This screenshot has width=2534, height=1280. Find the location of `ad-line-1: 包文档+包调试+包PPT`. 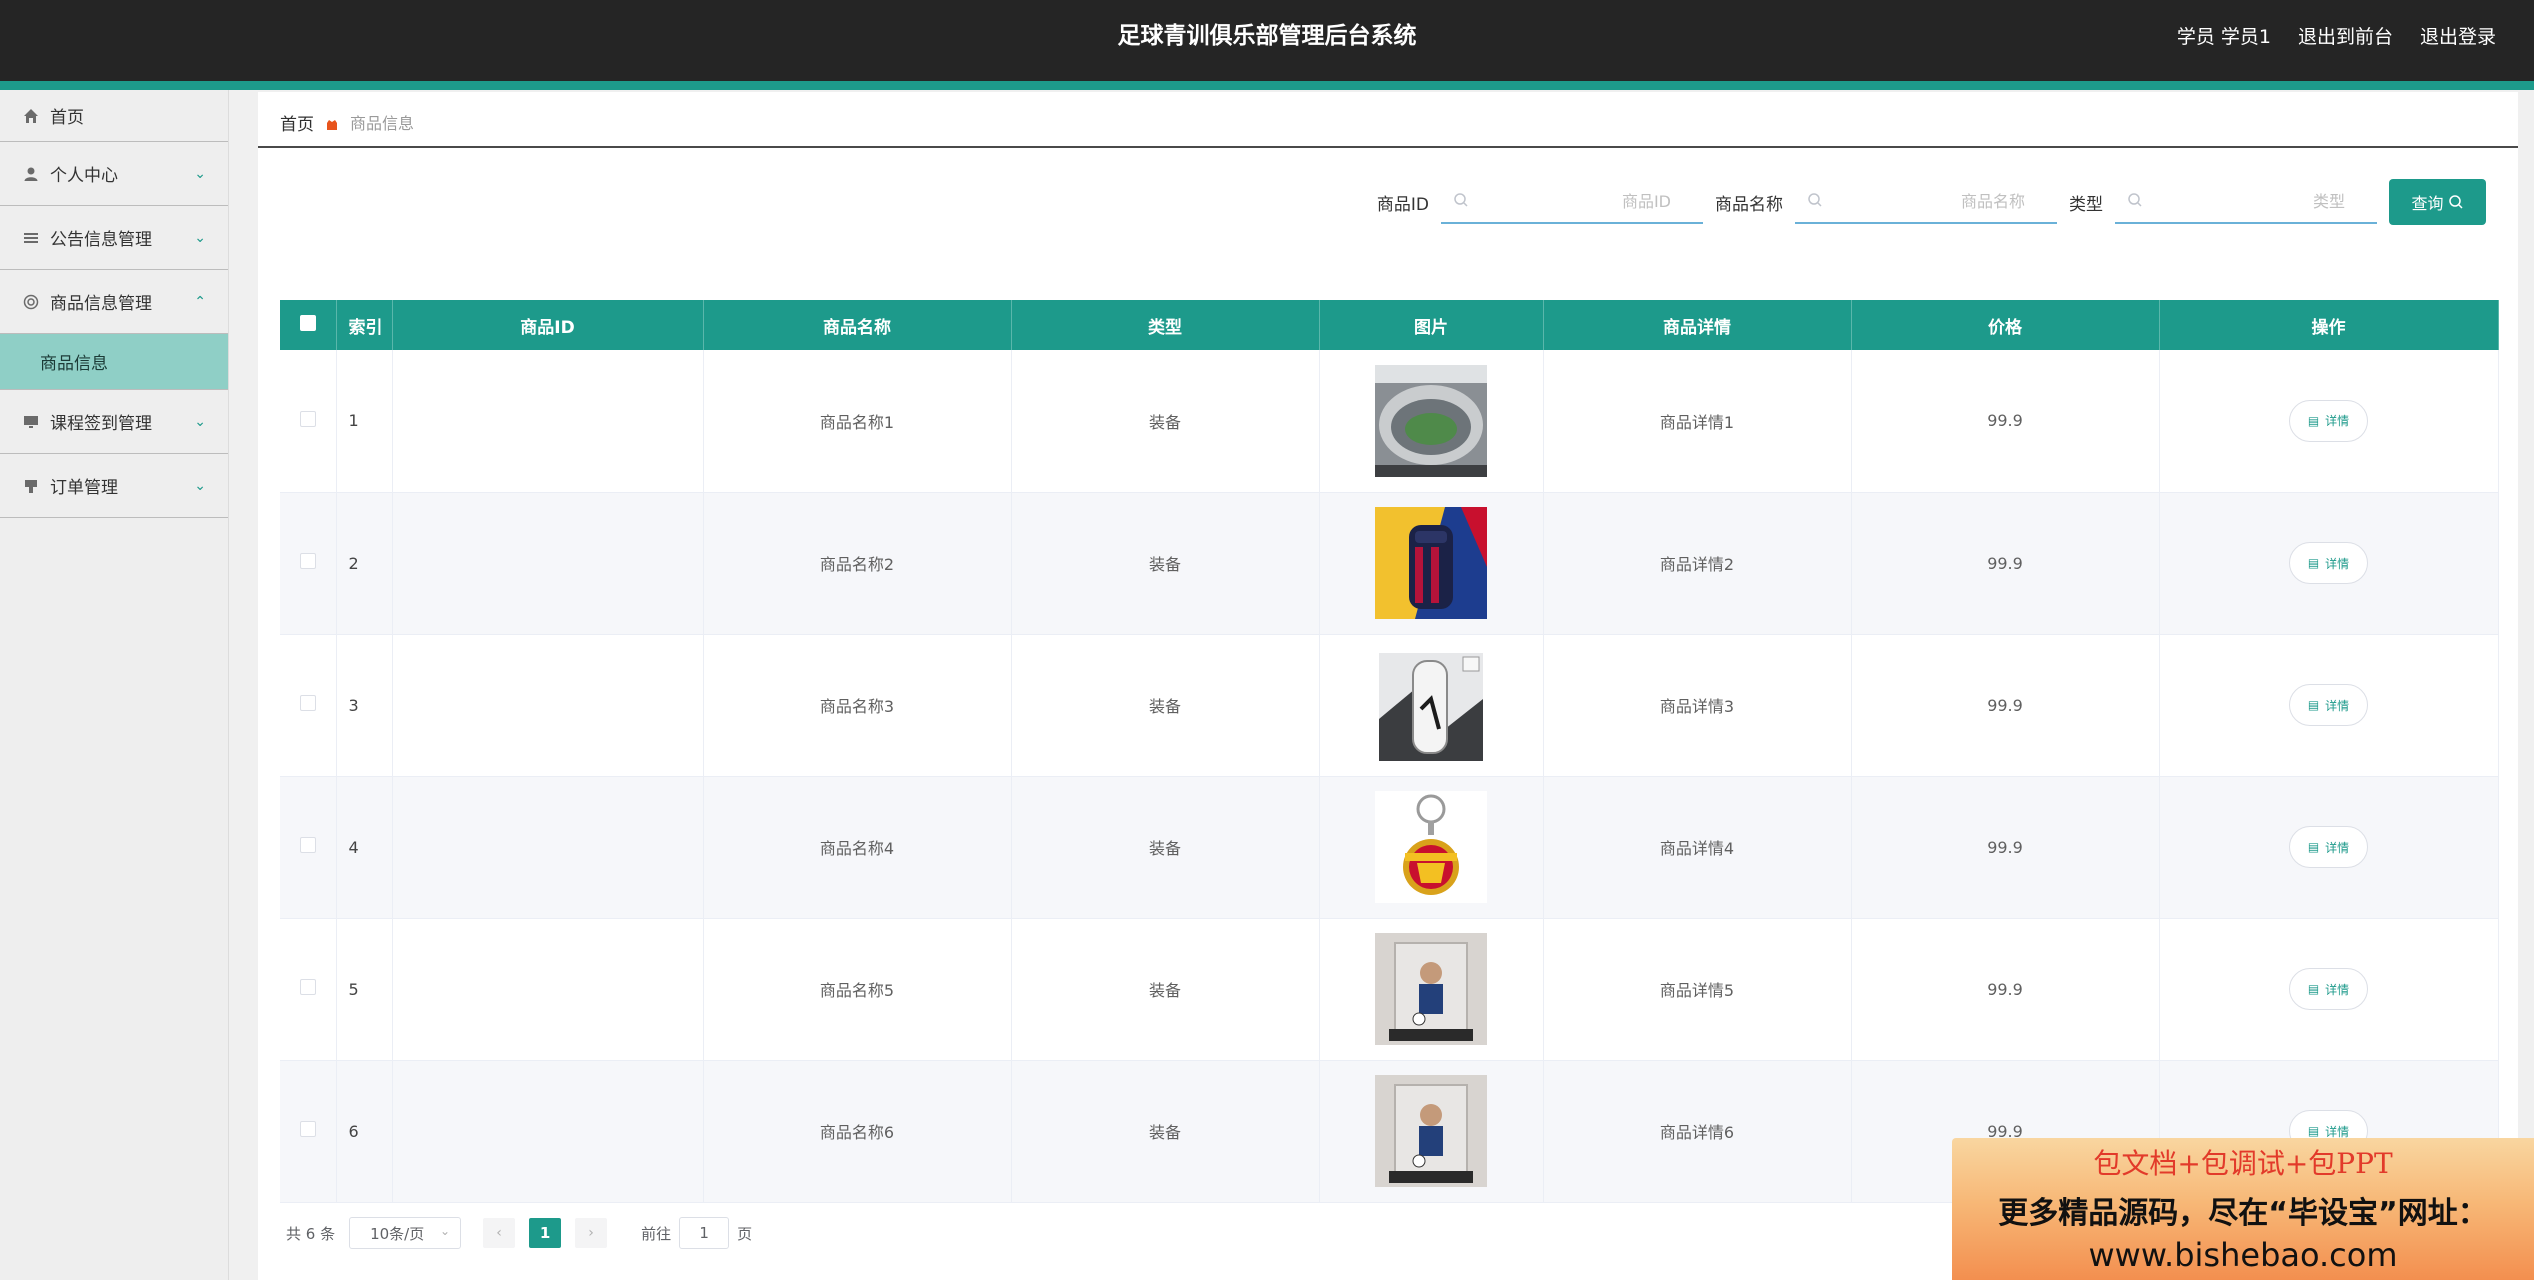

ad-line-1: 包文档+包调试+包PPT is located at coordinates (2243, 1163).